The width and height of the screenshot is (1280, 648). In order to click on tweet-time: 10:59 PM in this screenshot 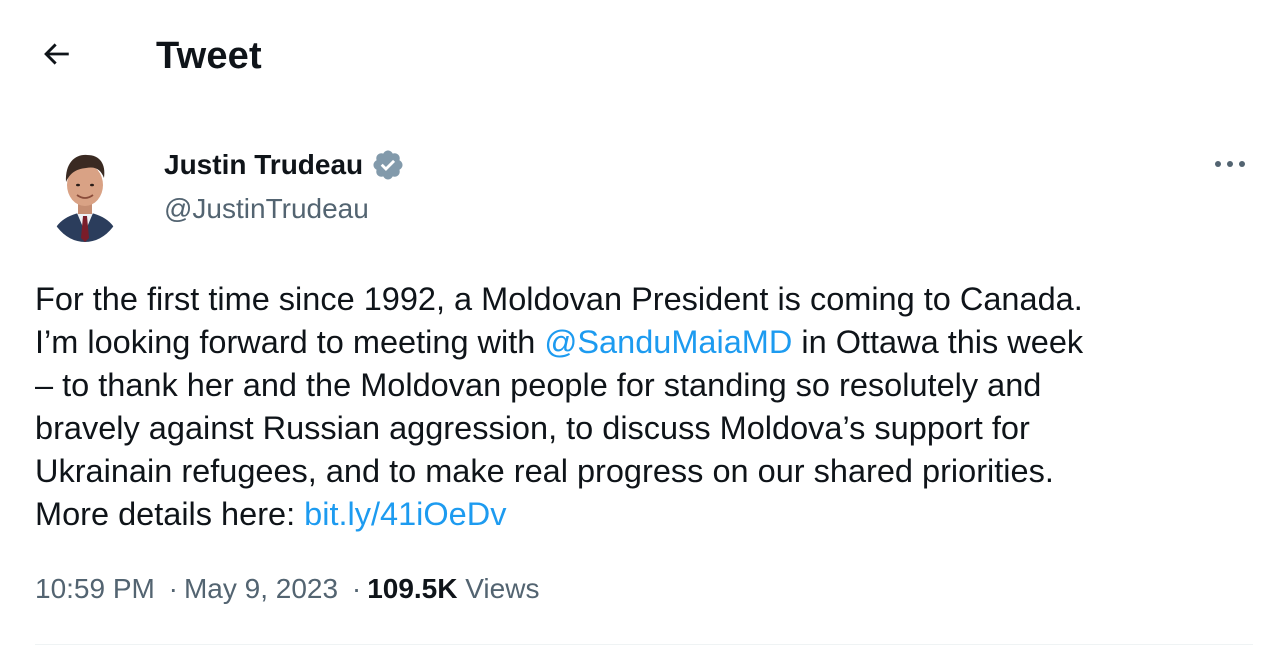, I will do `click(95, 588)`.